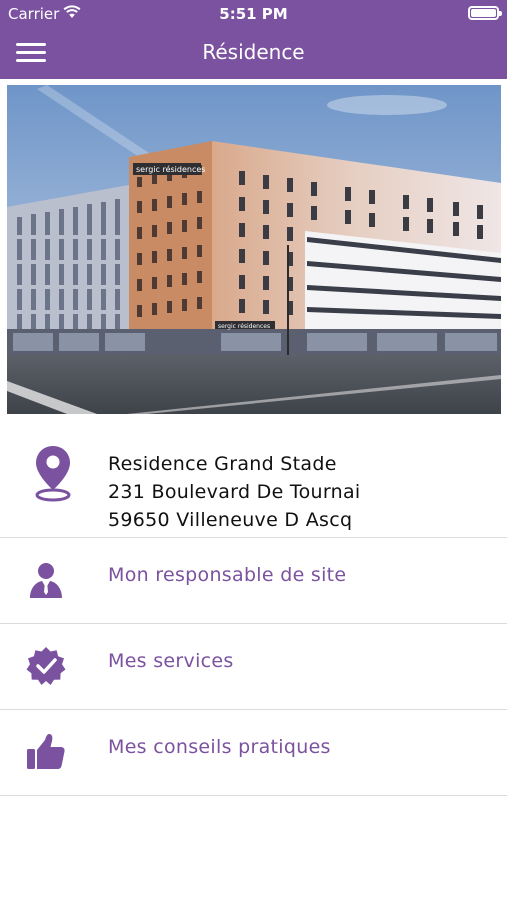  What do you see at coordinates (222, 464) in the screenshot?
I see `residence-name: Residence Grand Stade` at bounding box center [222, 464].